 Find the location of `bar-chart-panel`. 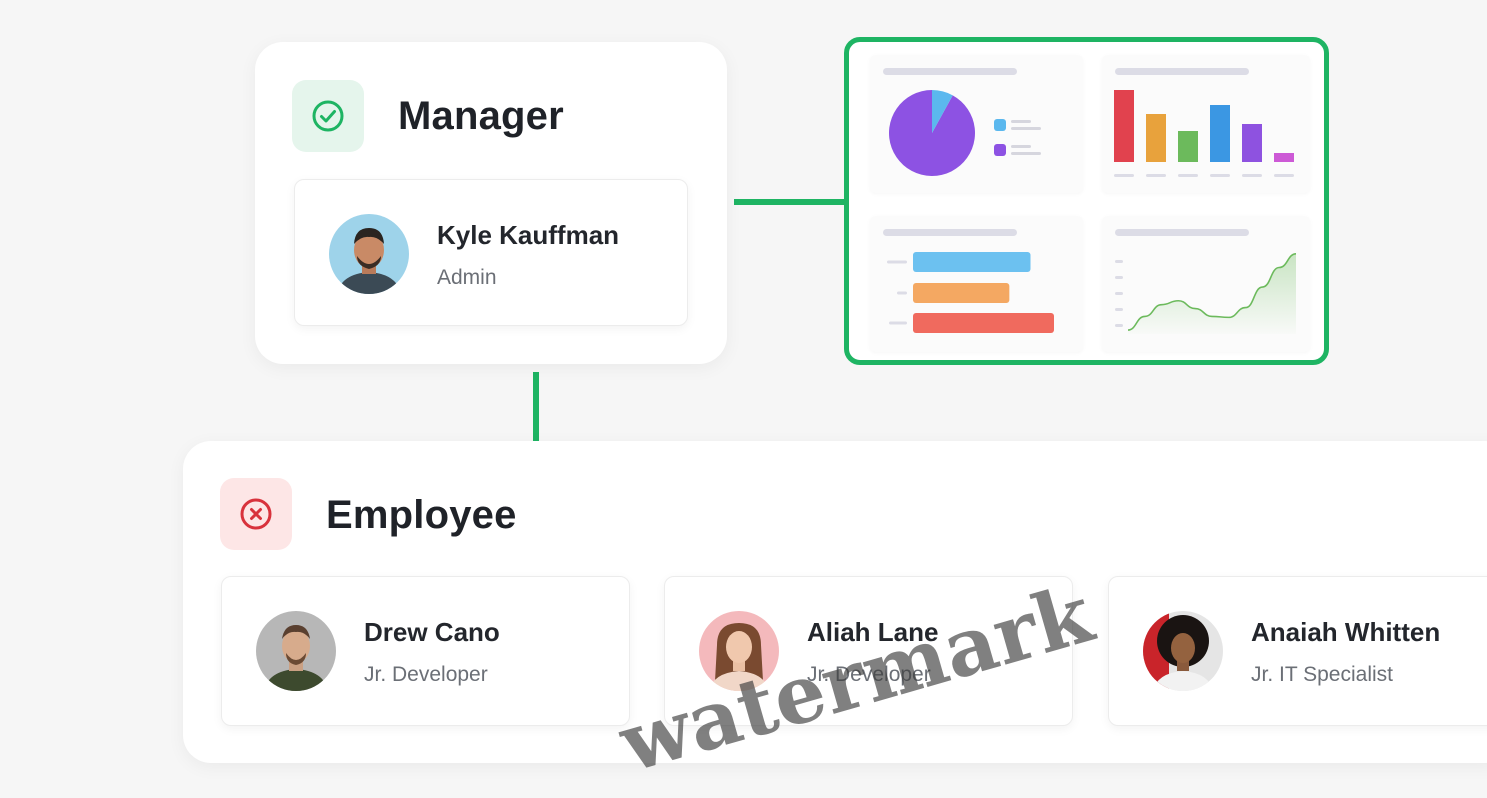

bar-chart-panel is located at coordinates (1206, 124).